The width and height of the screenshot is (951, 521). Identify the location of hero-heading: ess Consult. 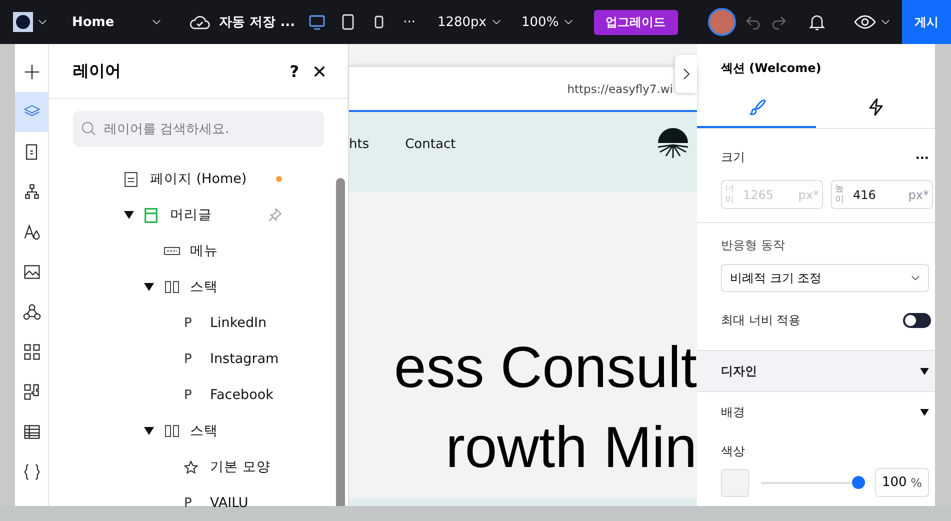
(545, 368).